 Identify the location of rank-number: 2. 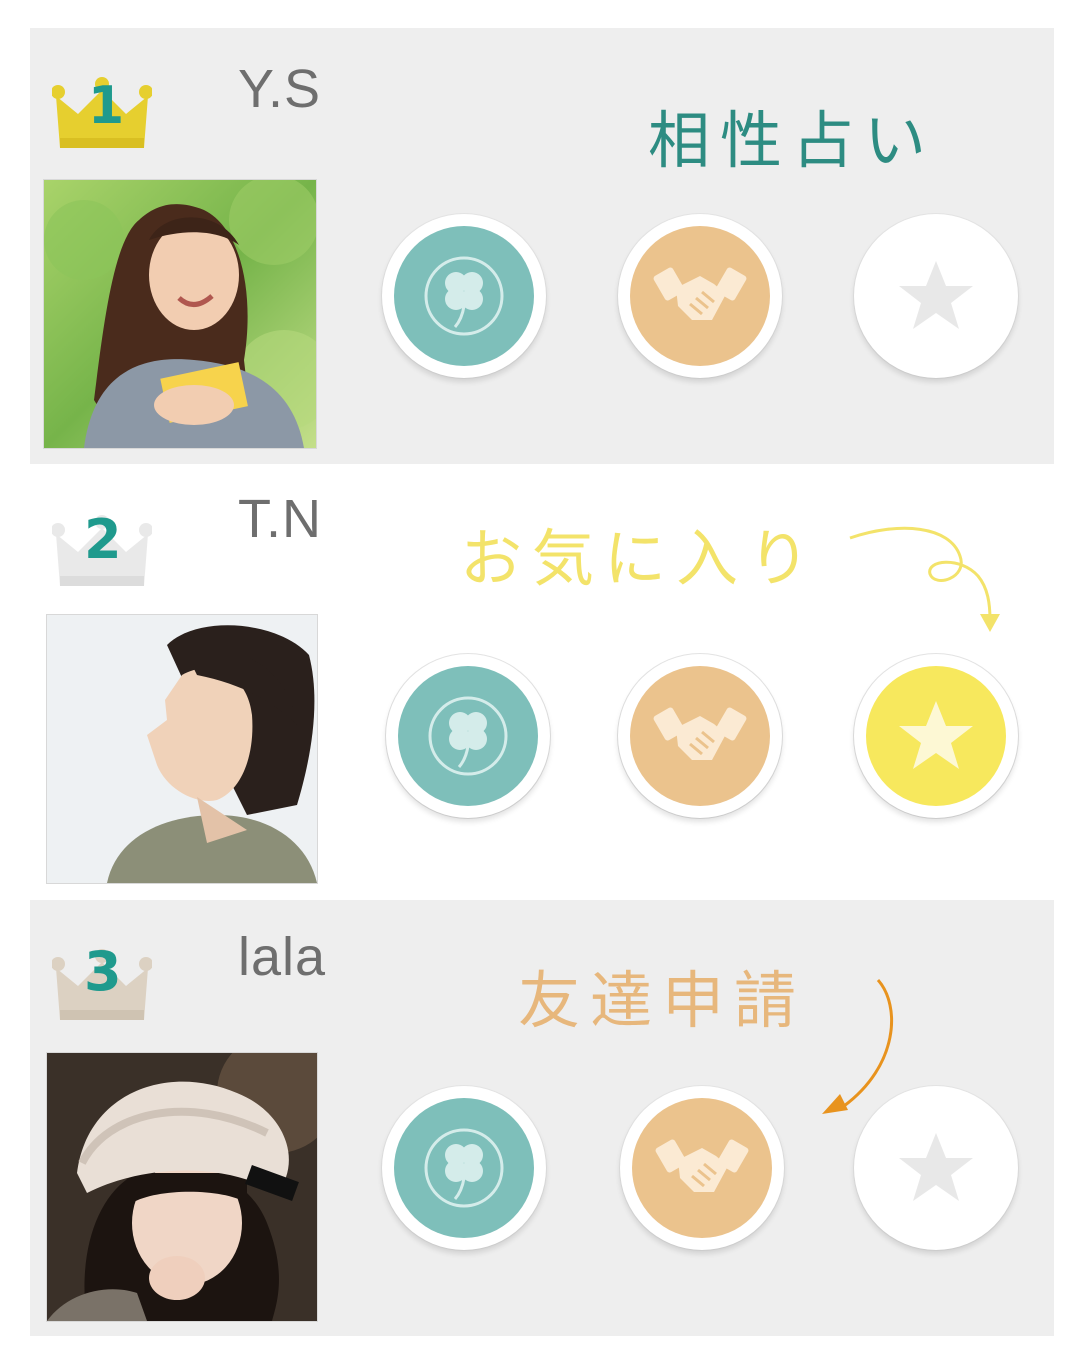
(103, 539).